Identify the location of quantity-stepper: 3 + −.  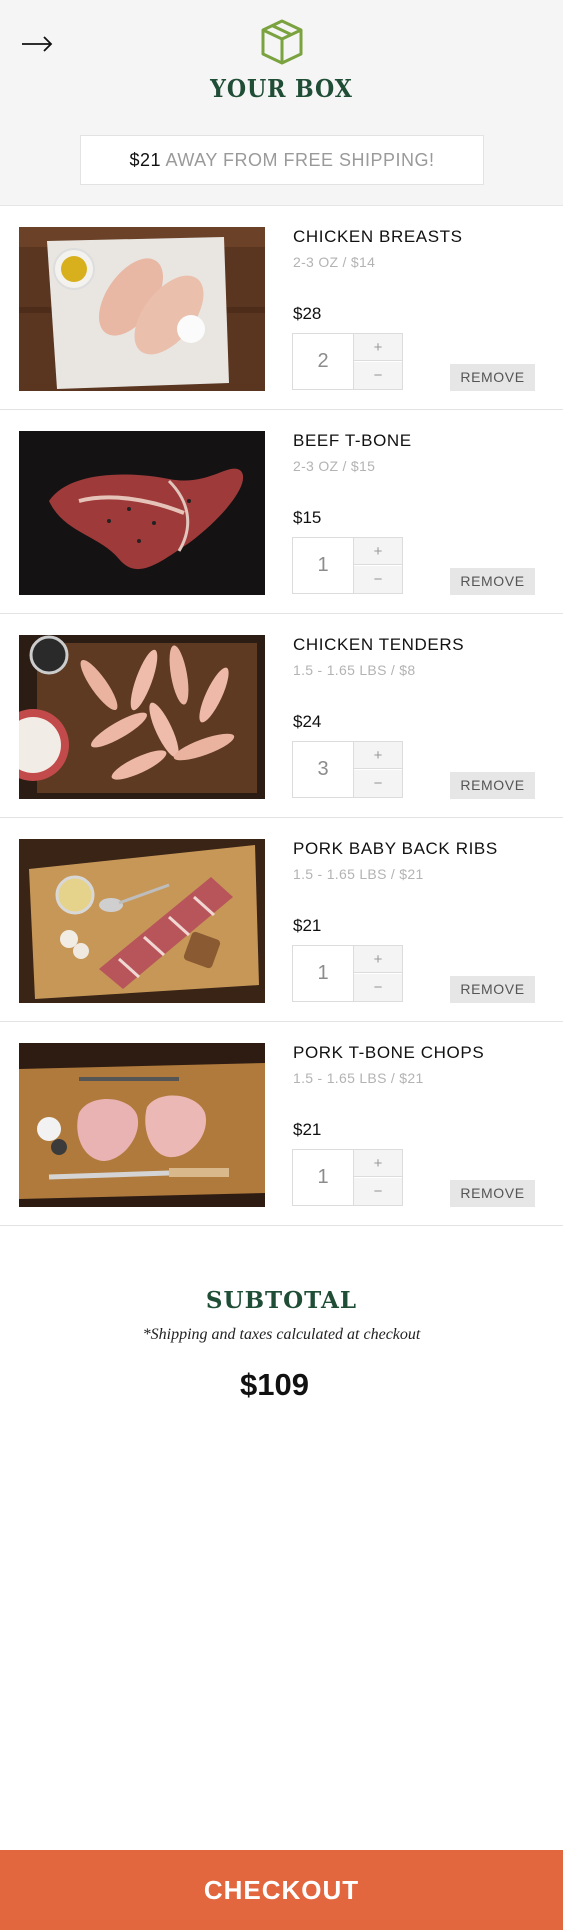
(347, 769).